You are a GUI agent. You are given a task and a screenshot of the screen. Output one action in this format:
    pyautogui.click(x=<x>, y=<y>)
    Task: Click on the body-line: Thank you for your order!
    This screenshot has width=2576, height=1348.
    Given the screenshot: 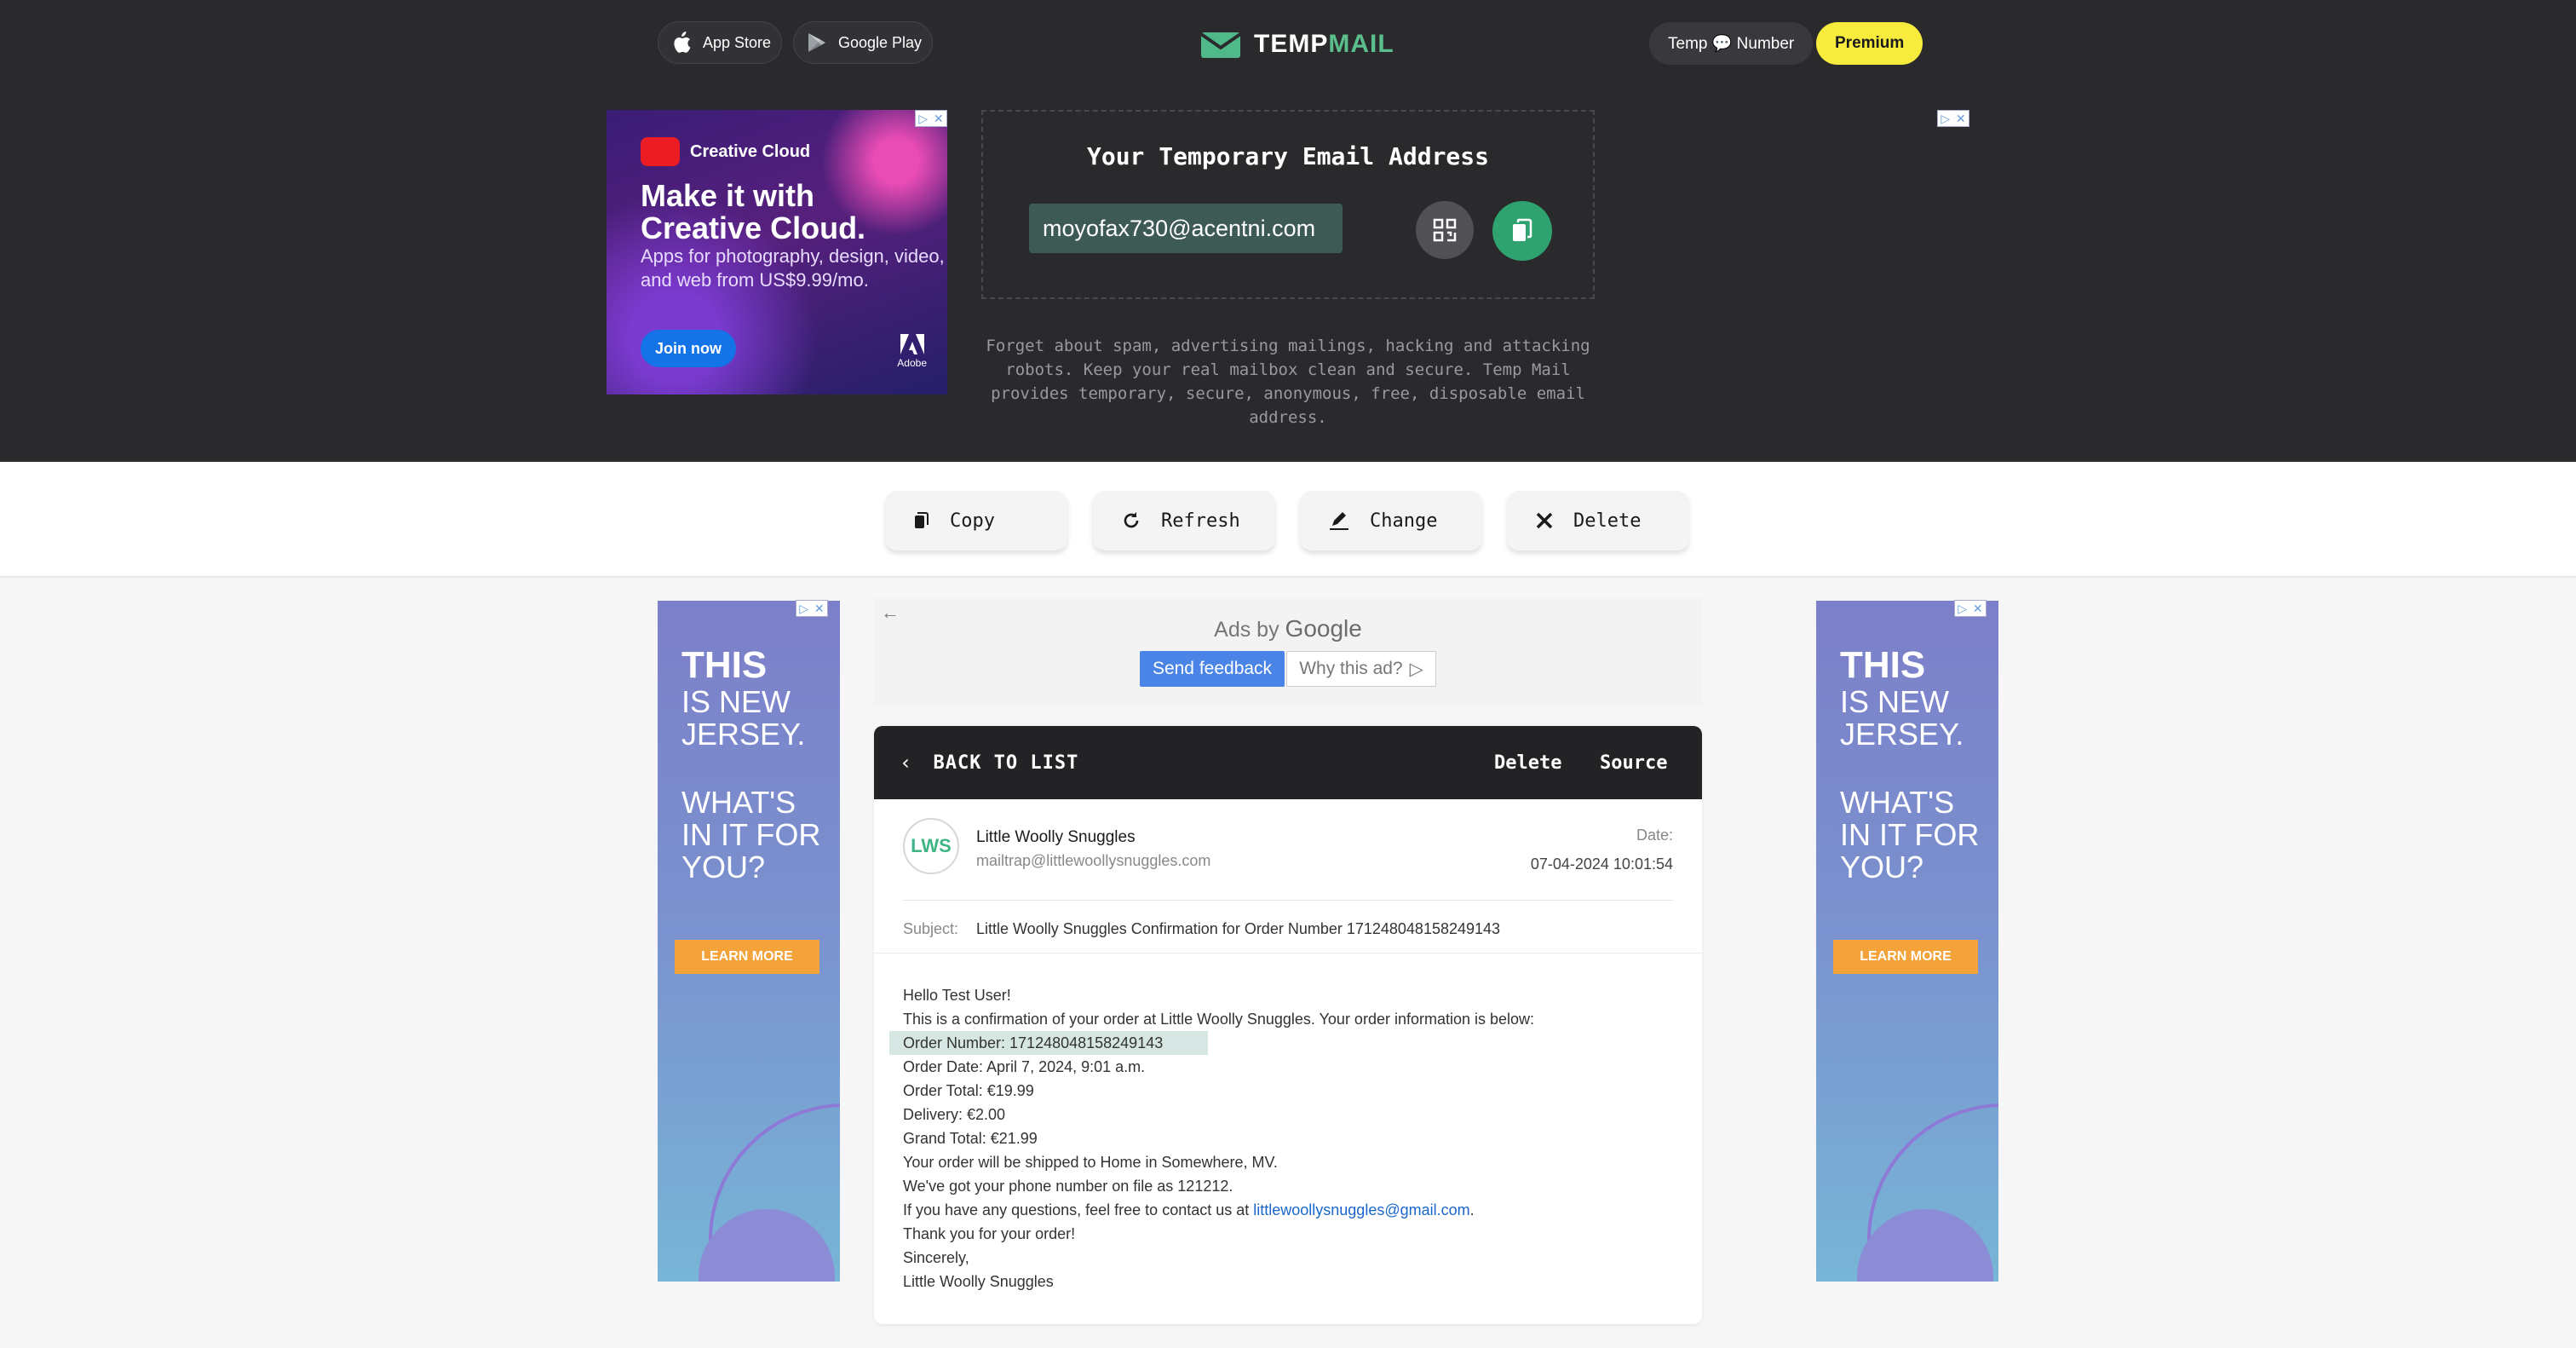 What is the action you would take?
    pyautogui.click(x=990, y=1233)
    